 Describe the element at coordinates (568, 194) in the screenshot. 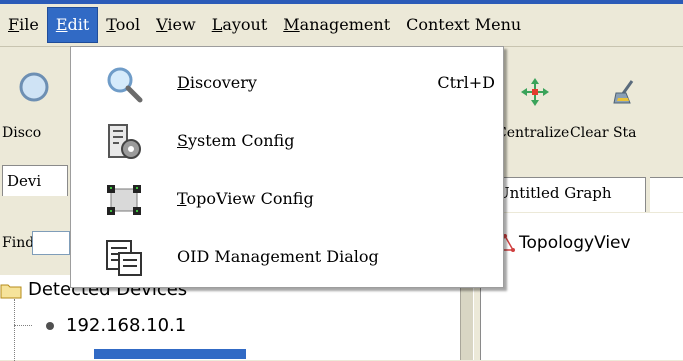

I see `tab-untitled-graph: Untitled Graph` at that location.